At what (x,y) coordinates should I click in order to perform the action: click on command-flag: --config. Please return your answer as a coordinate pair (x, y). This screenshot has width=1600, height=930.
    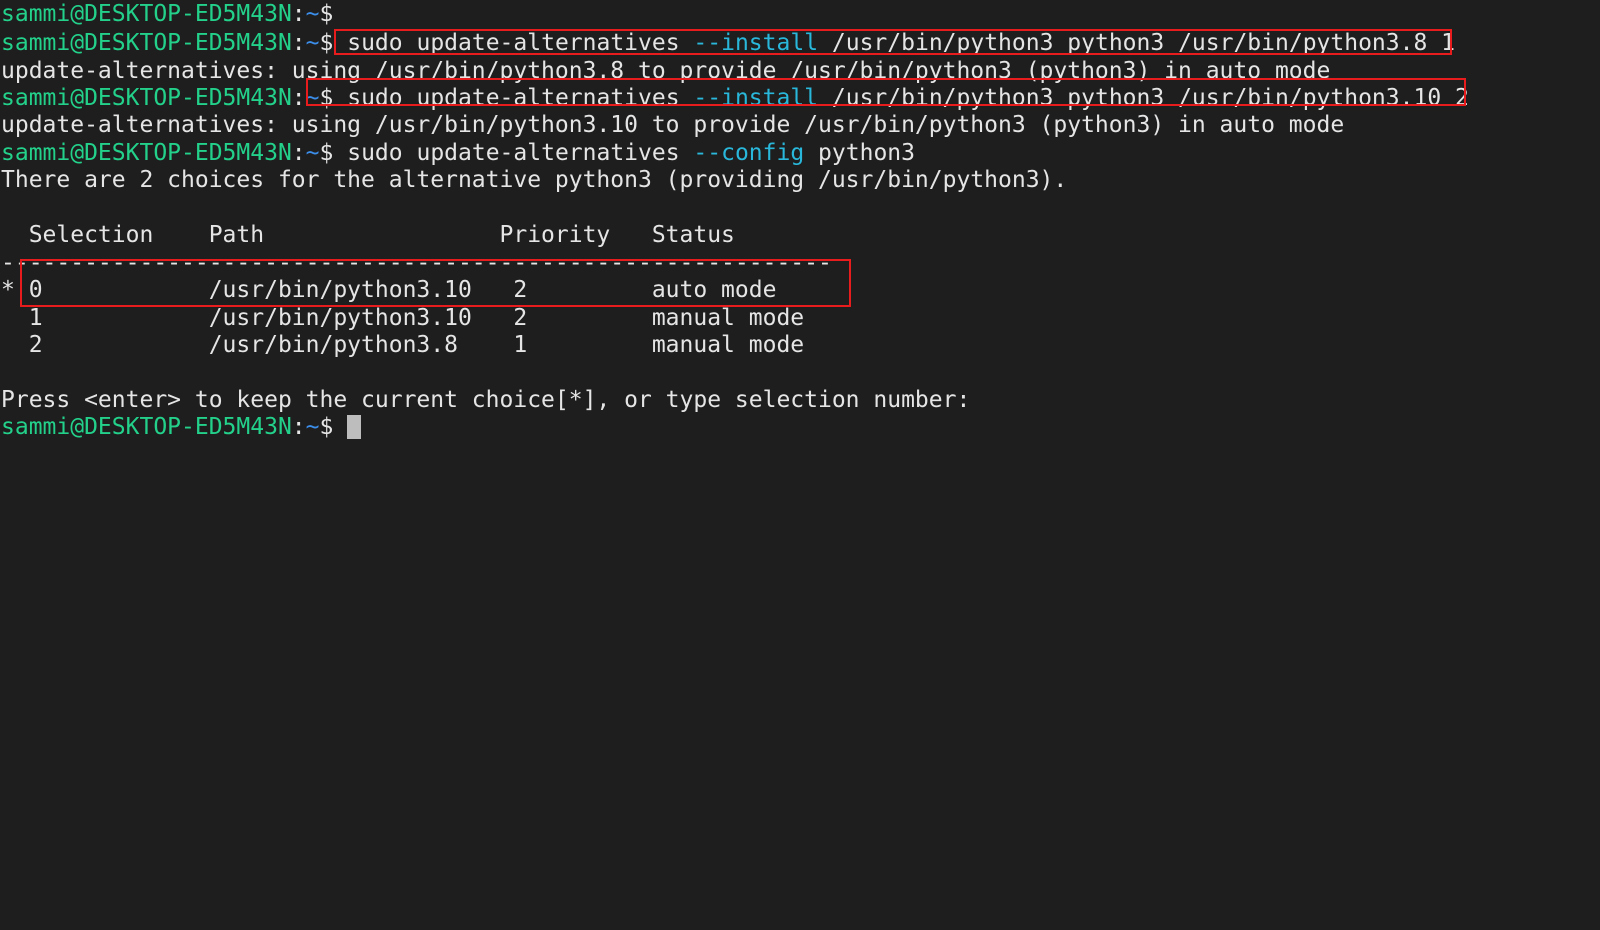
    Looking at the image, I should click on (749, 153).